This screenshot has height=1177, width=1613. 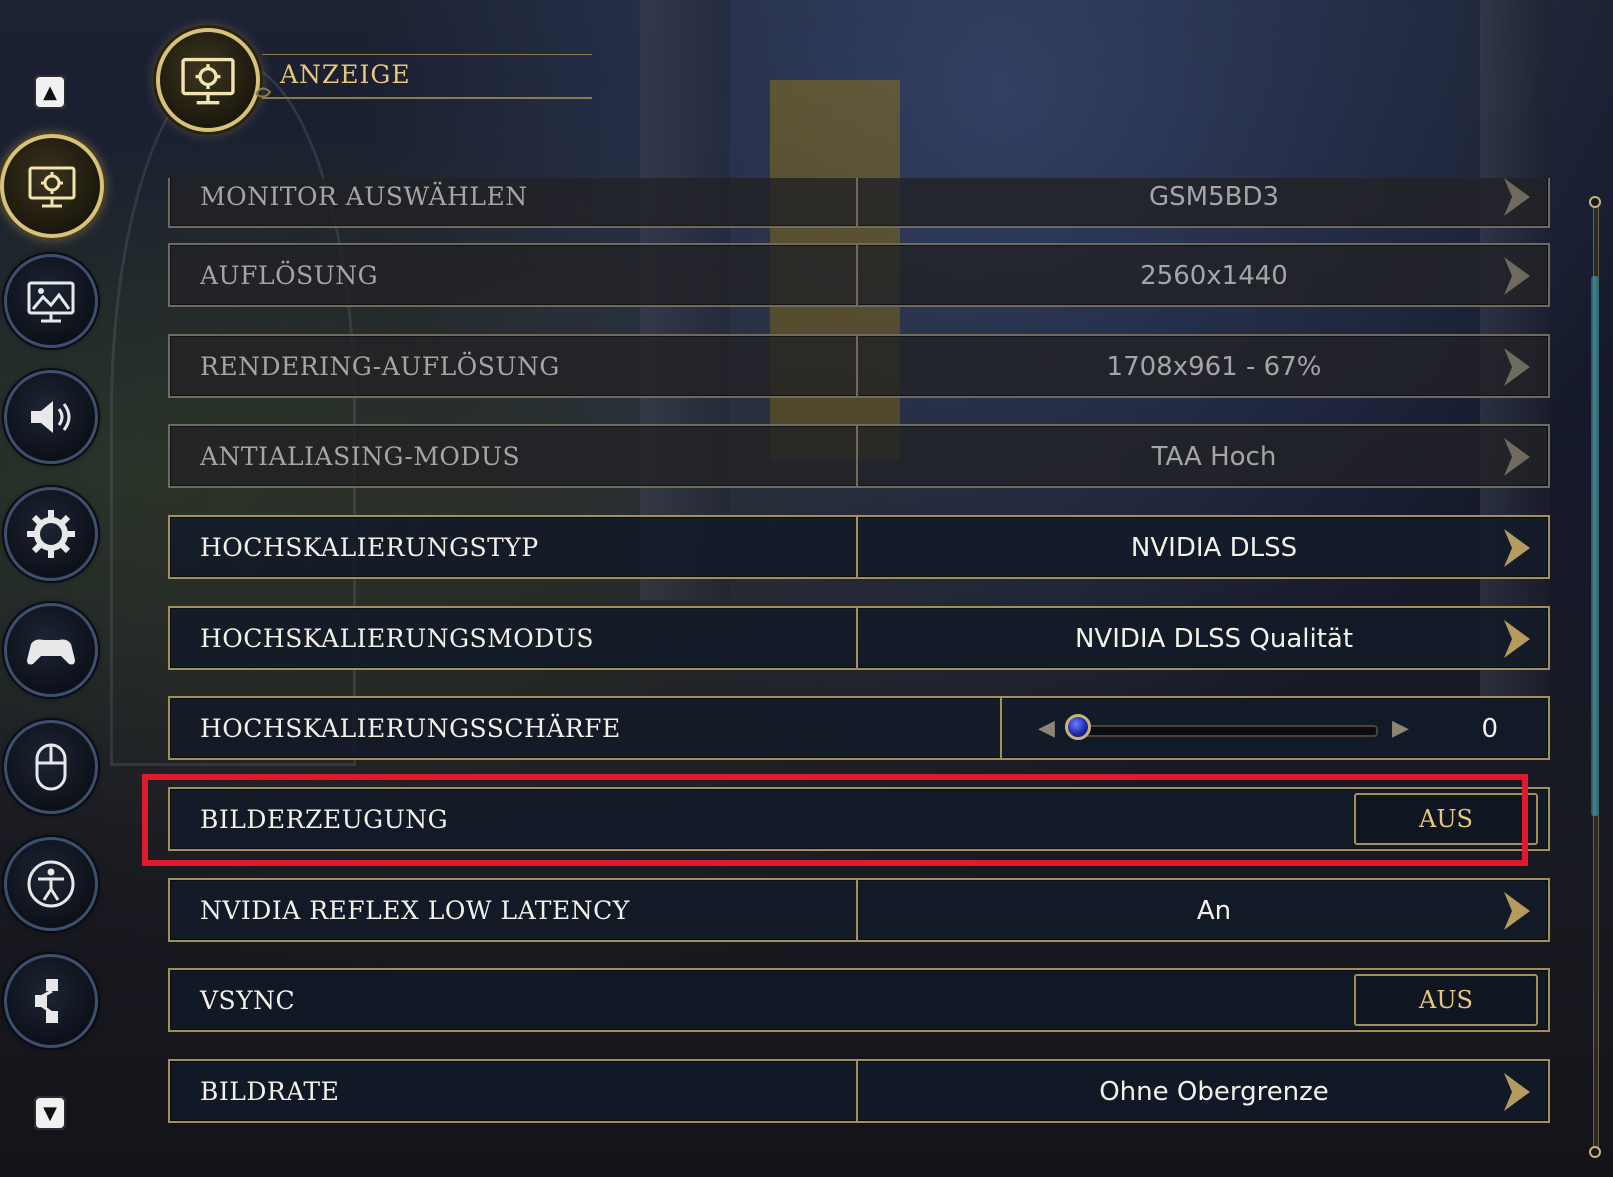 I want to click on scroll-thumb, so click(x=1595, y=546).